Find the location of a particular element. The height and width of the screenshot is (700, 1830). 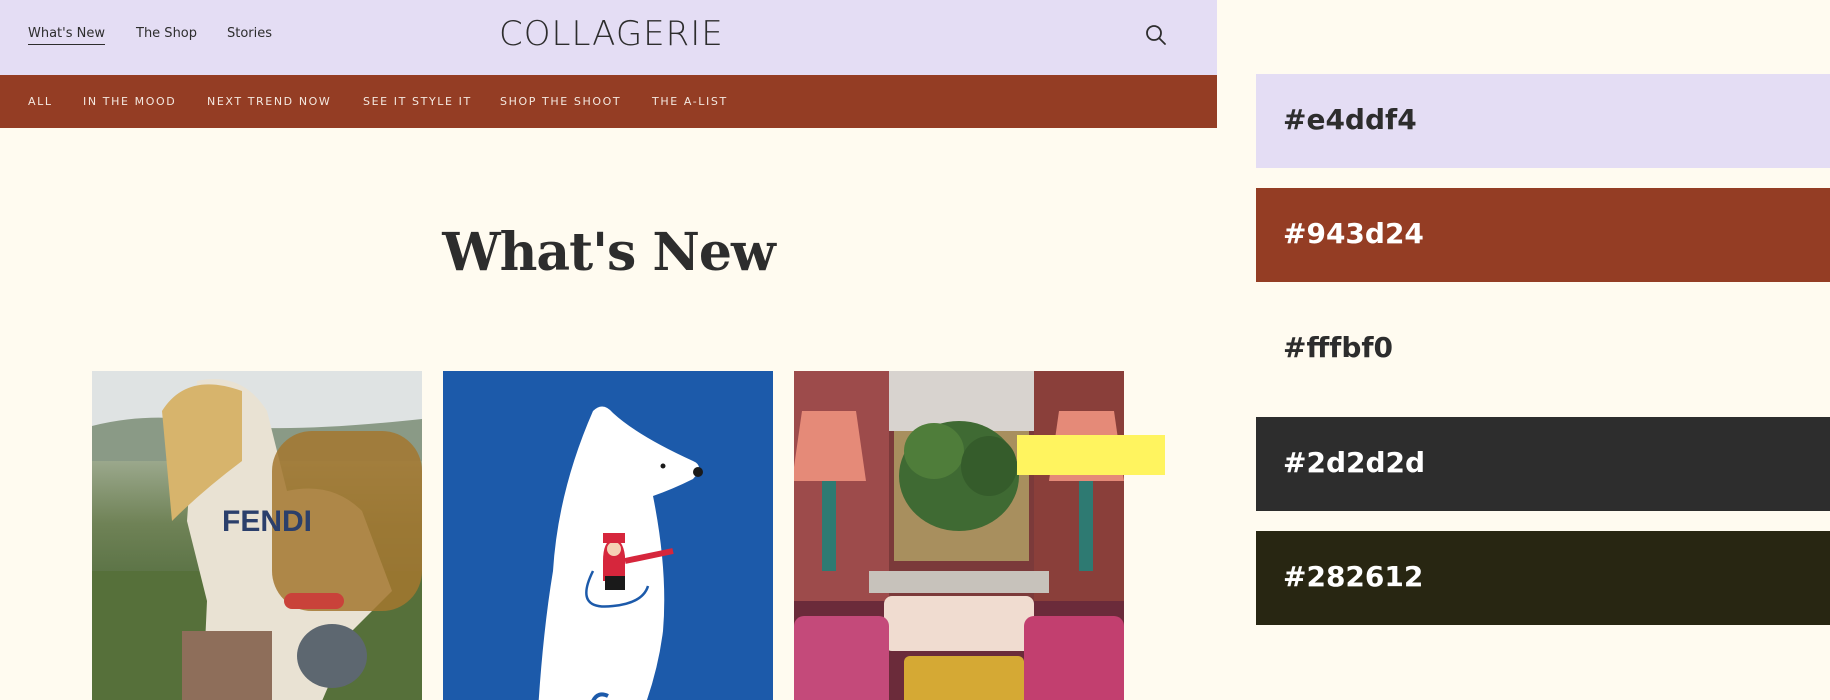

top-navigation-bar: What's New The Shop Stories COLLAGERIE is located at coordinates (608, 37).